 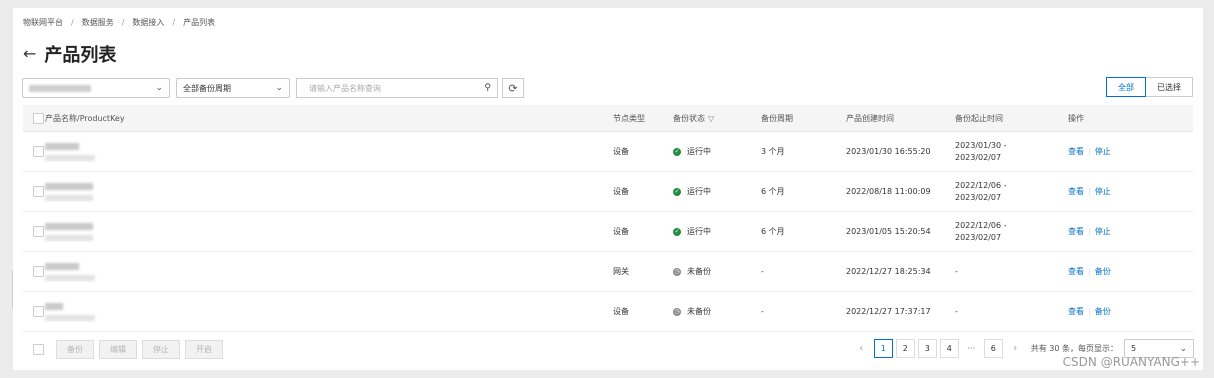 What do you see at coordinates (608, 311) in the screenshot?
I see `table-row: 设备 ◷ 未备份 - 2022/12/27 17:37:17 - 查看 | 备份` at bounding box center [608, 311].